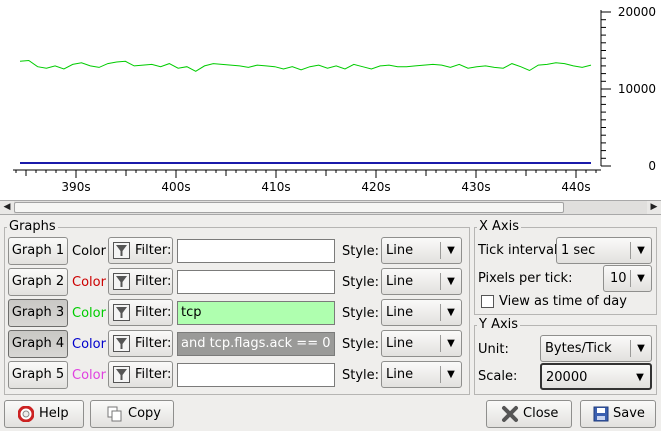 The image size is (661, 431). What do you see at coordinates (7, 207) in the screenshot?
I see `scroll-left-icon: ◀` at bounding box center [7, 207].